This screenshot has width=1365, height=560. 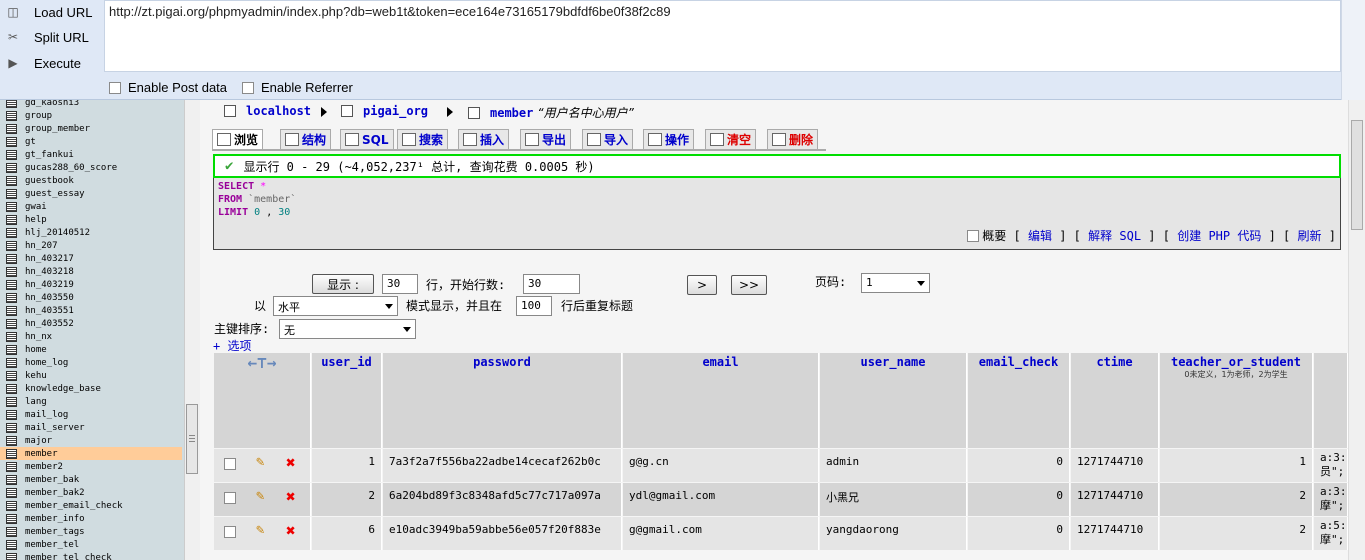 I want to click on tab-drop: 删除, so click(x=793, y=139).